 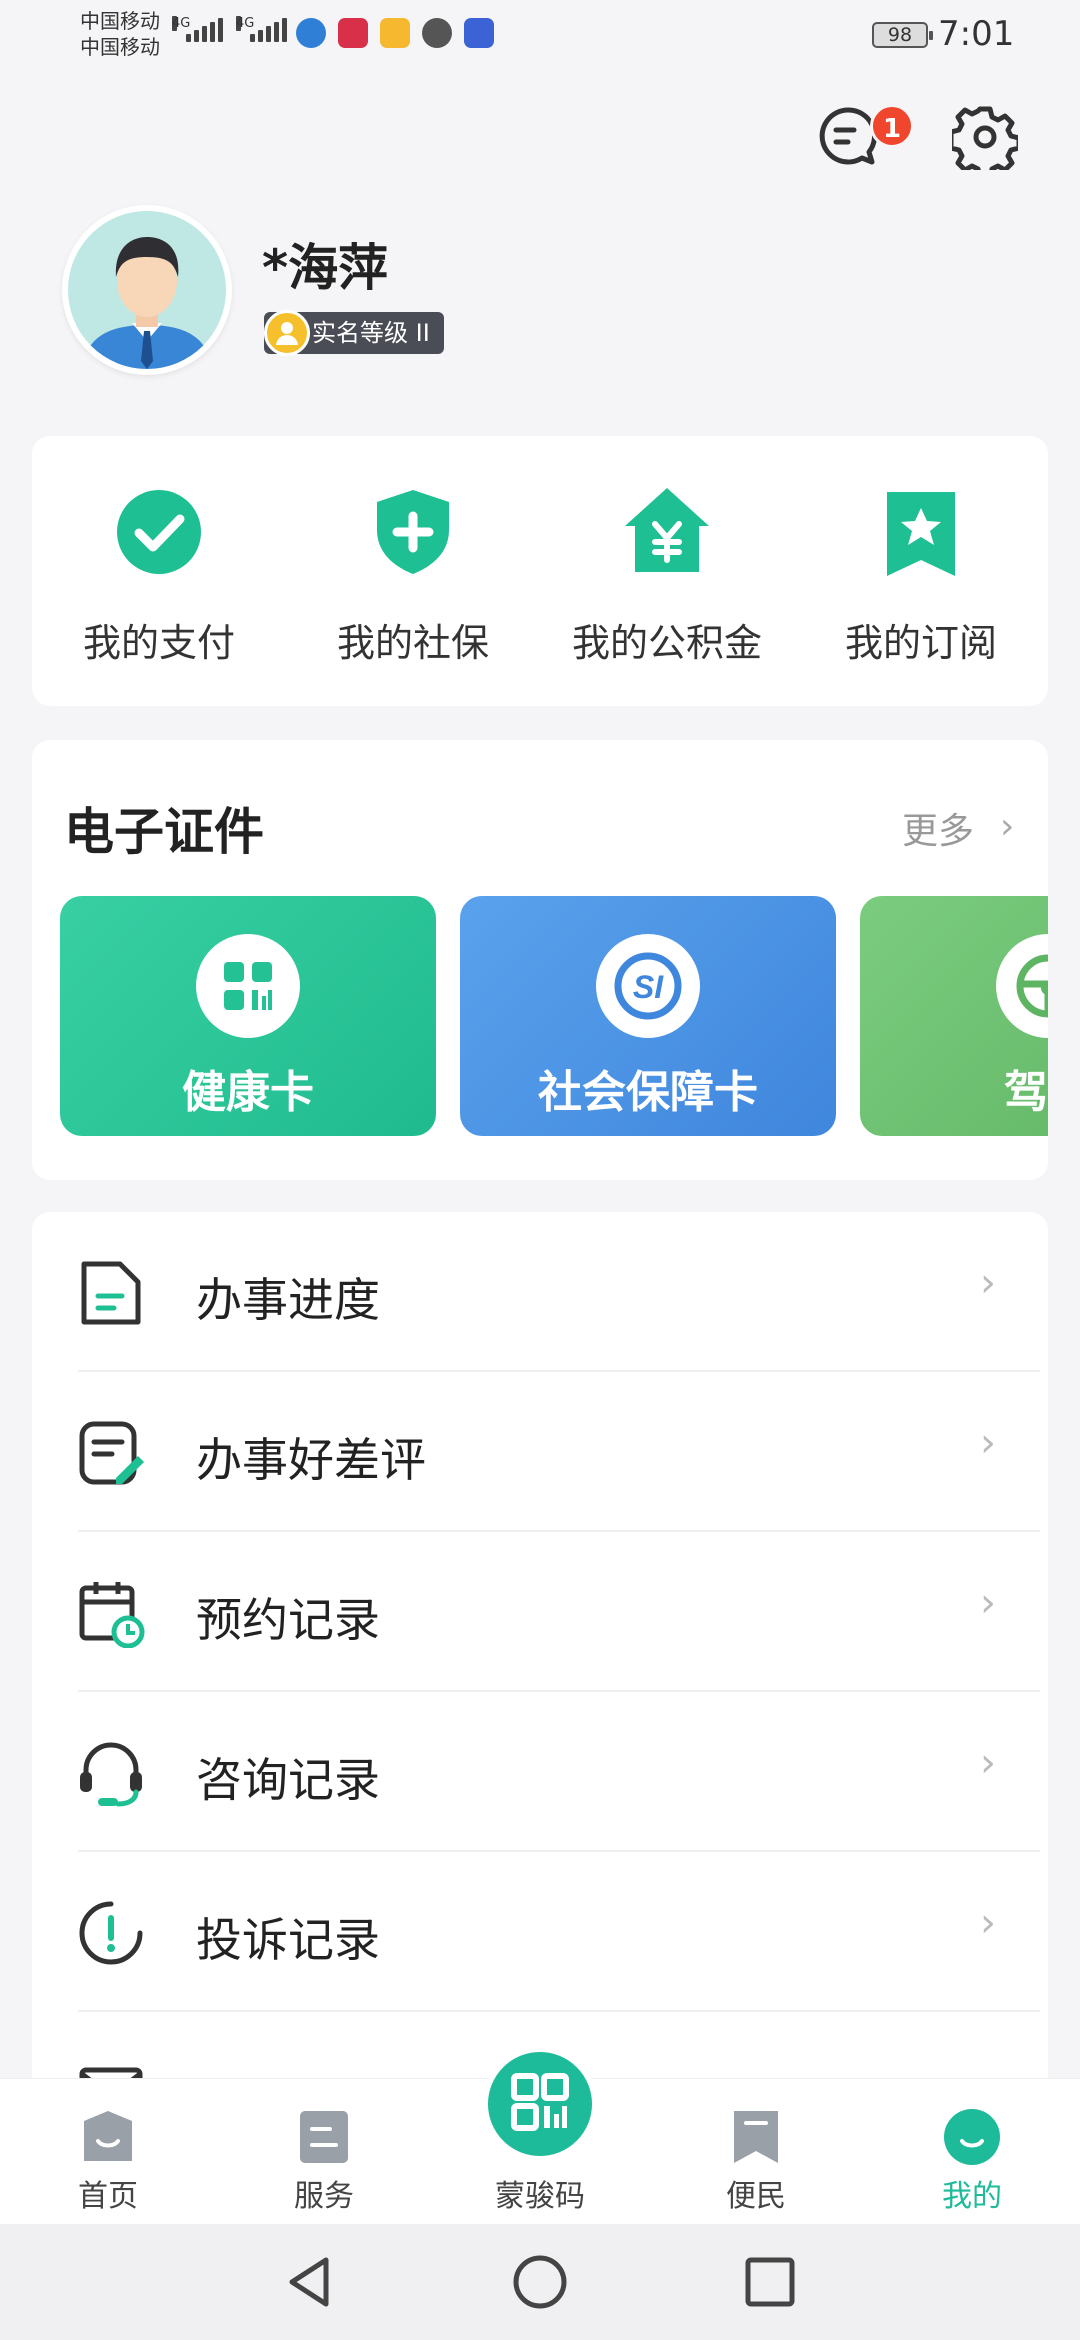 What do you see at coordinates (540, 1612) in the screenshot?
I see `list-item-appointments: 预约记录 ›` at bounding box center [540, 1612].